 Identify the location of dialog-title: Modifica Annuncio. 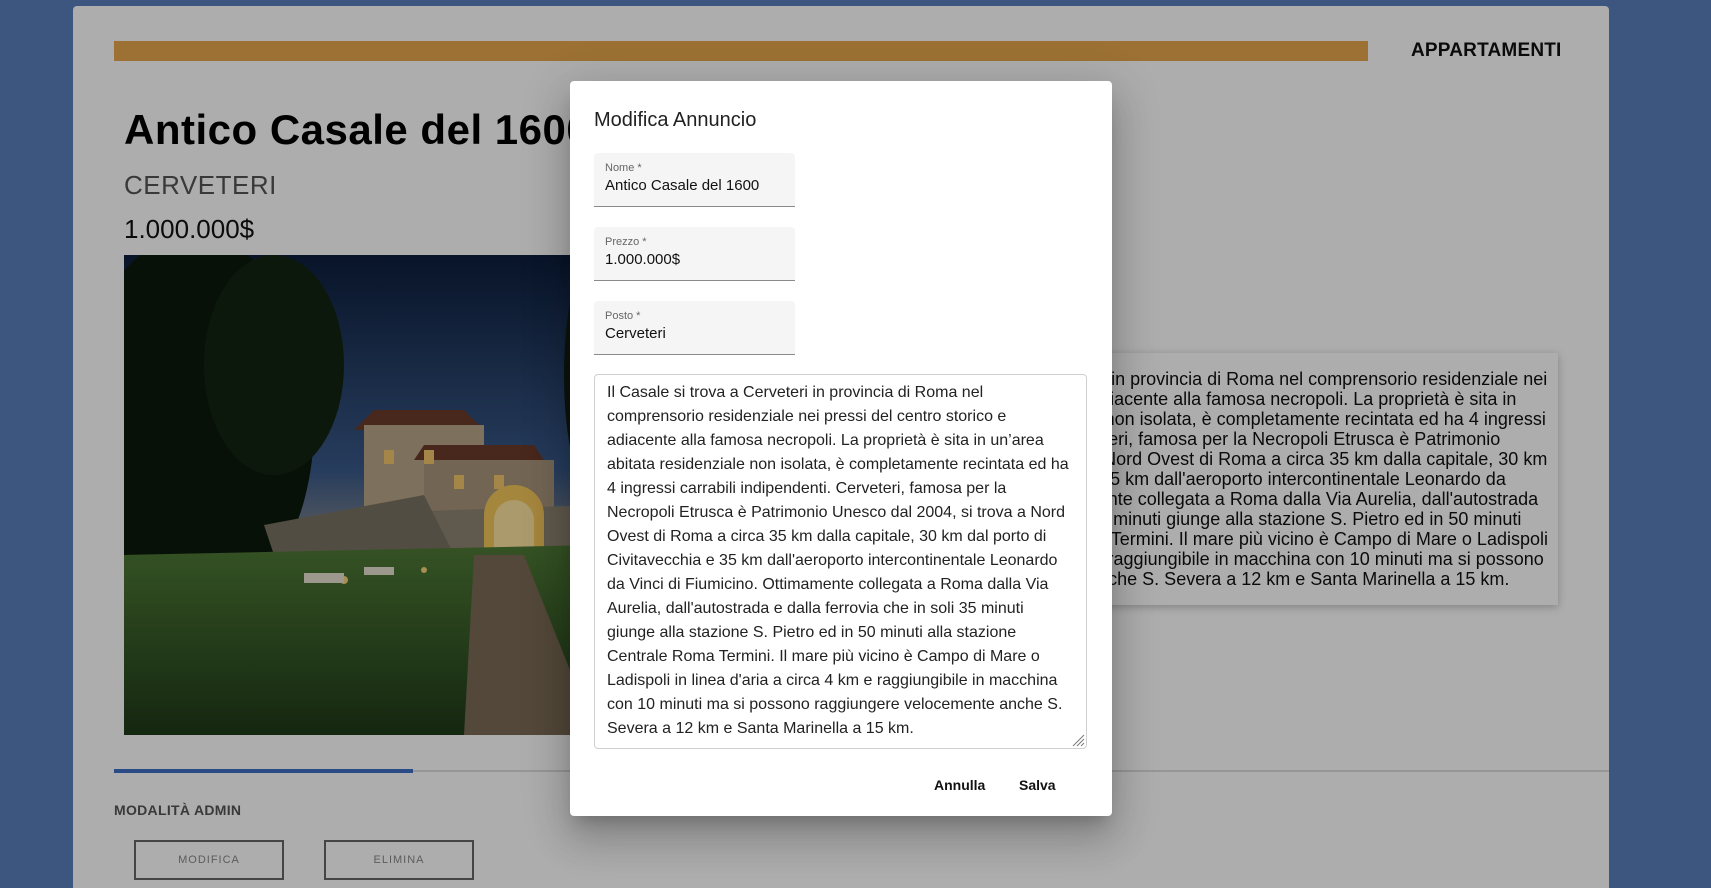
(675, 120).